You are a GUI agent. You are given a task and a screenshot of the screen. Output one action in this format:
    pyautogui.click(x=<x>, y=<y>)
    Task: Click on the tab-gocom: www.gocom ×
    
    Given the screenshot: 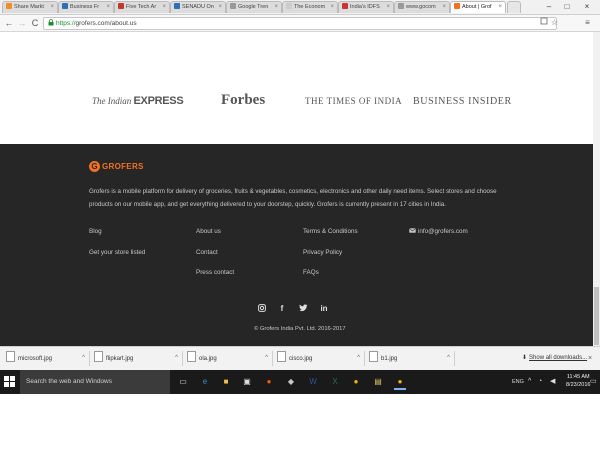 What is the action you would take?
    pyautogui.click(x=422, y=7)
    